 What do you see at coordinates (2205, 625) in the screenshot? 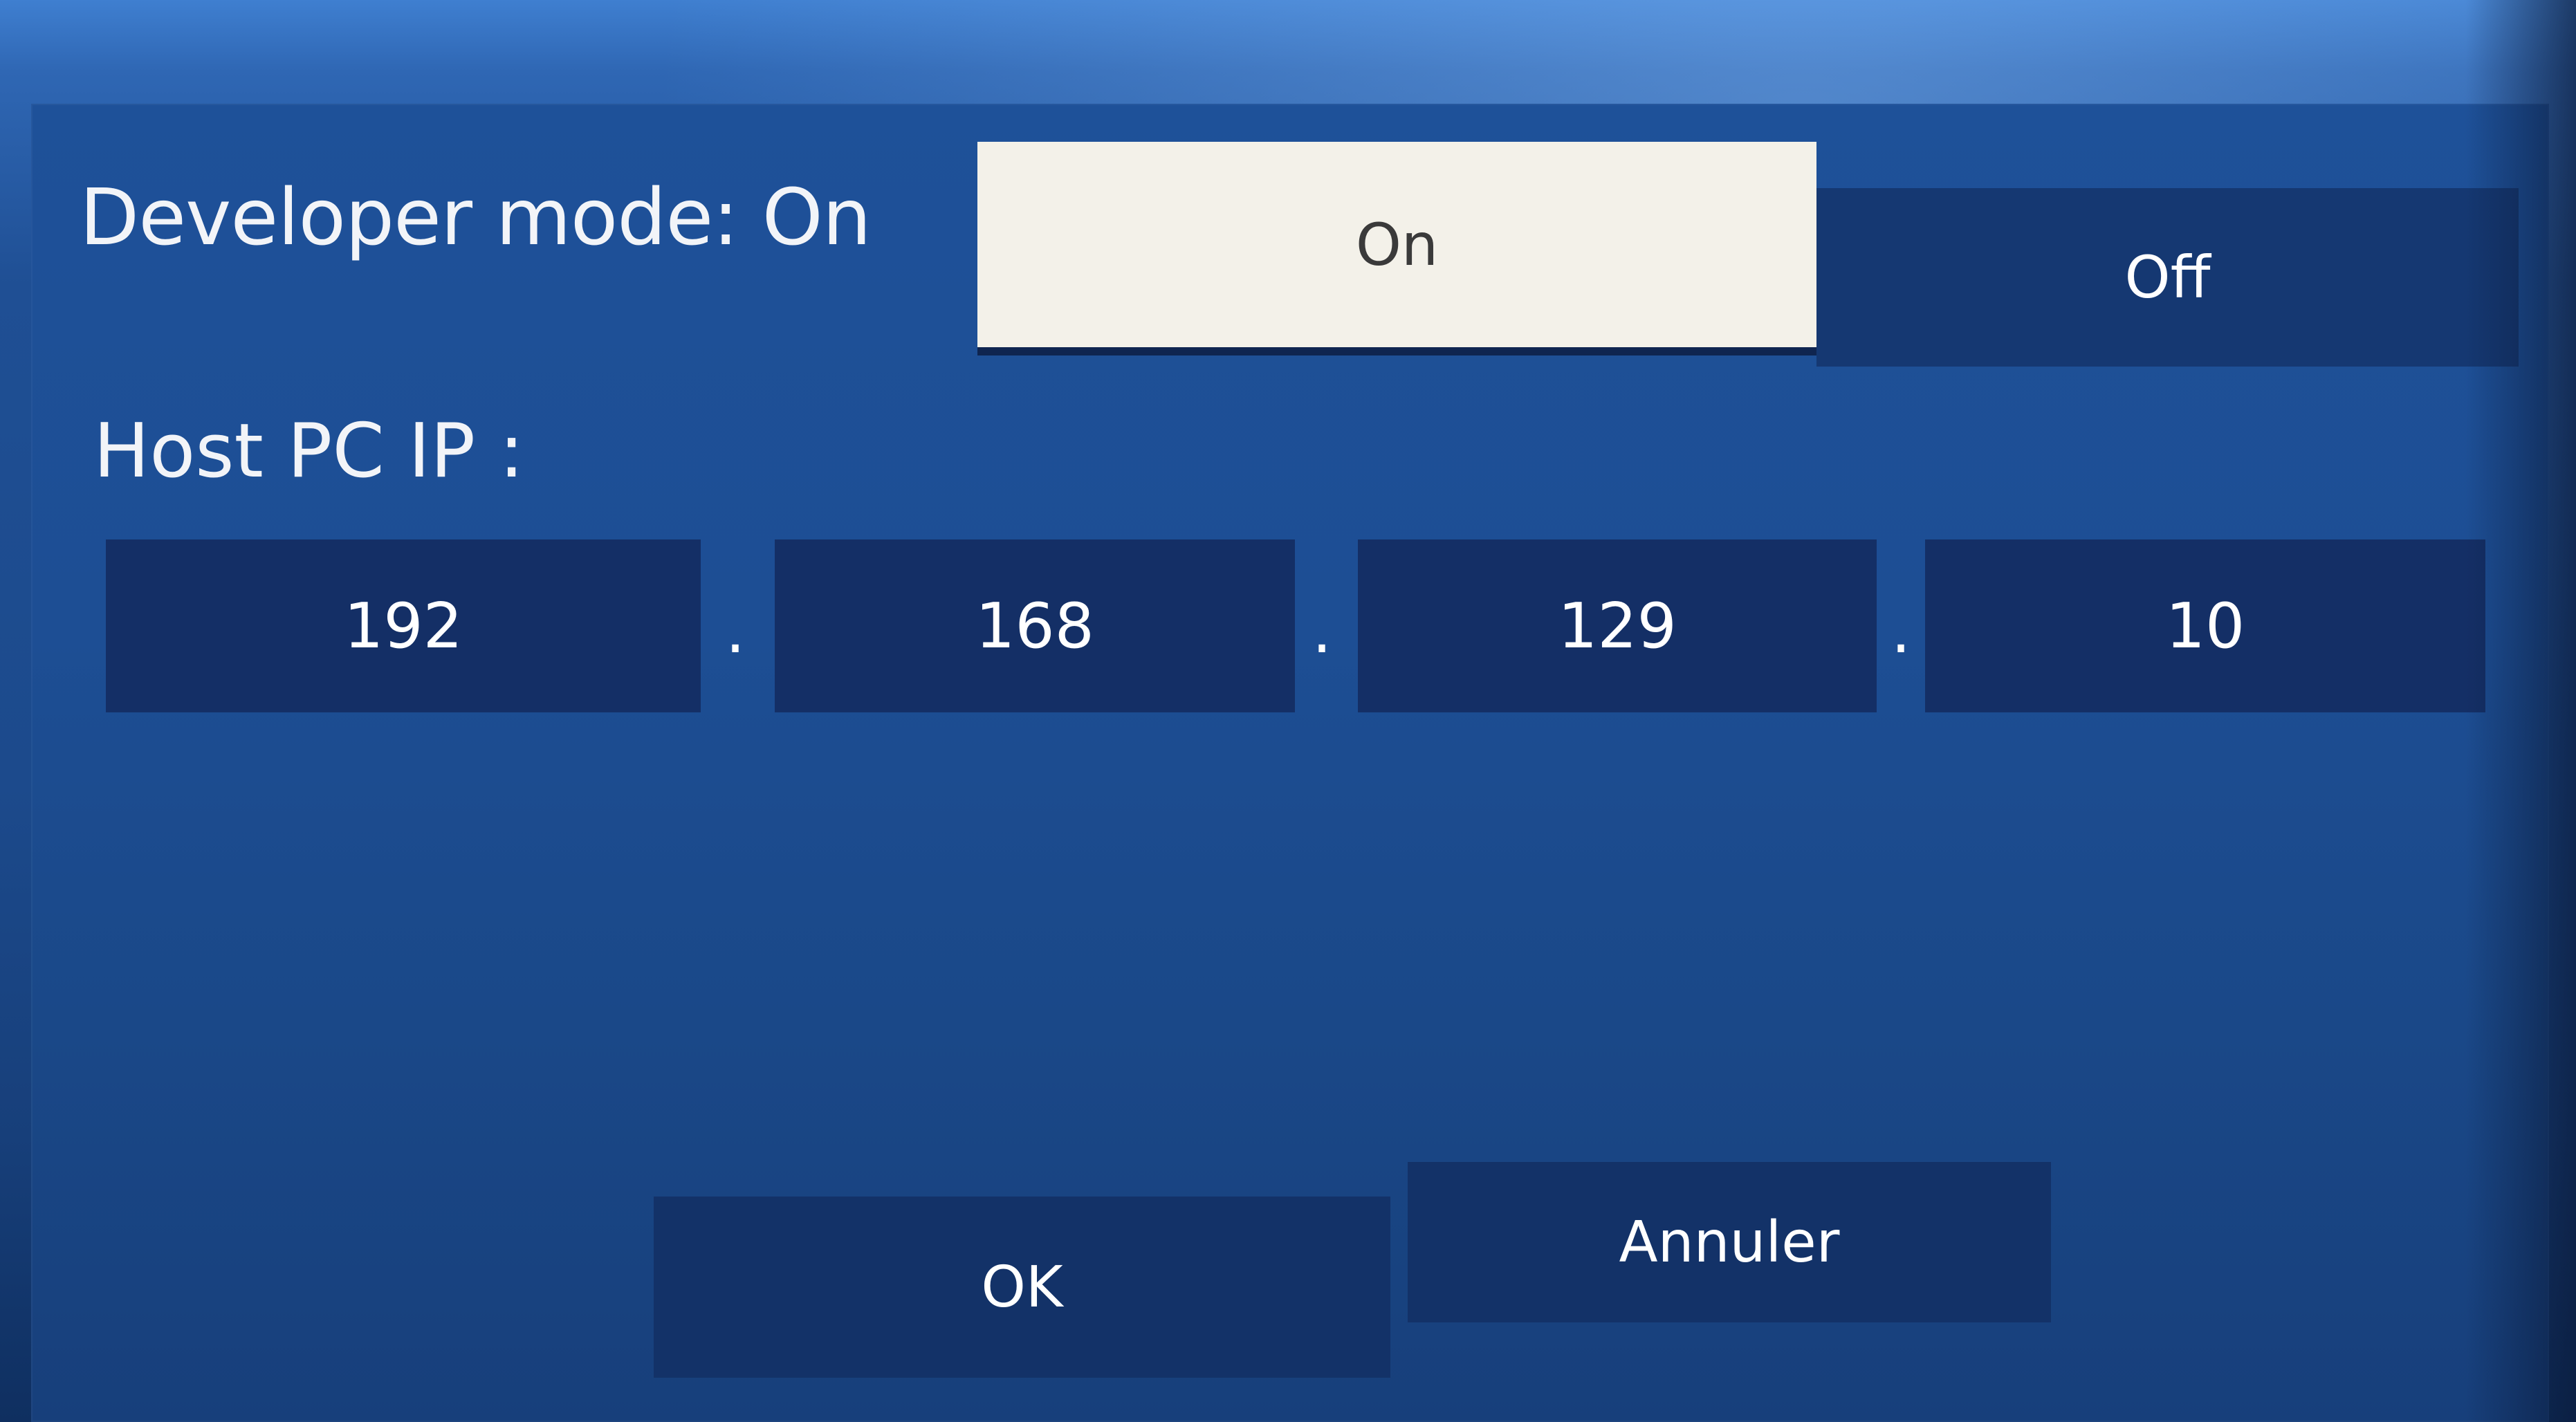
I see `ip-octet-4-field: 10` at bounding box center [2205, 625].